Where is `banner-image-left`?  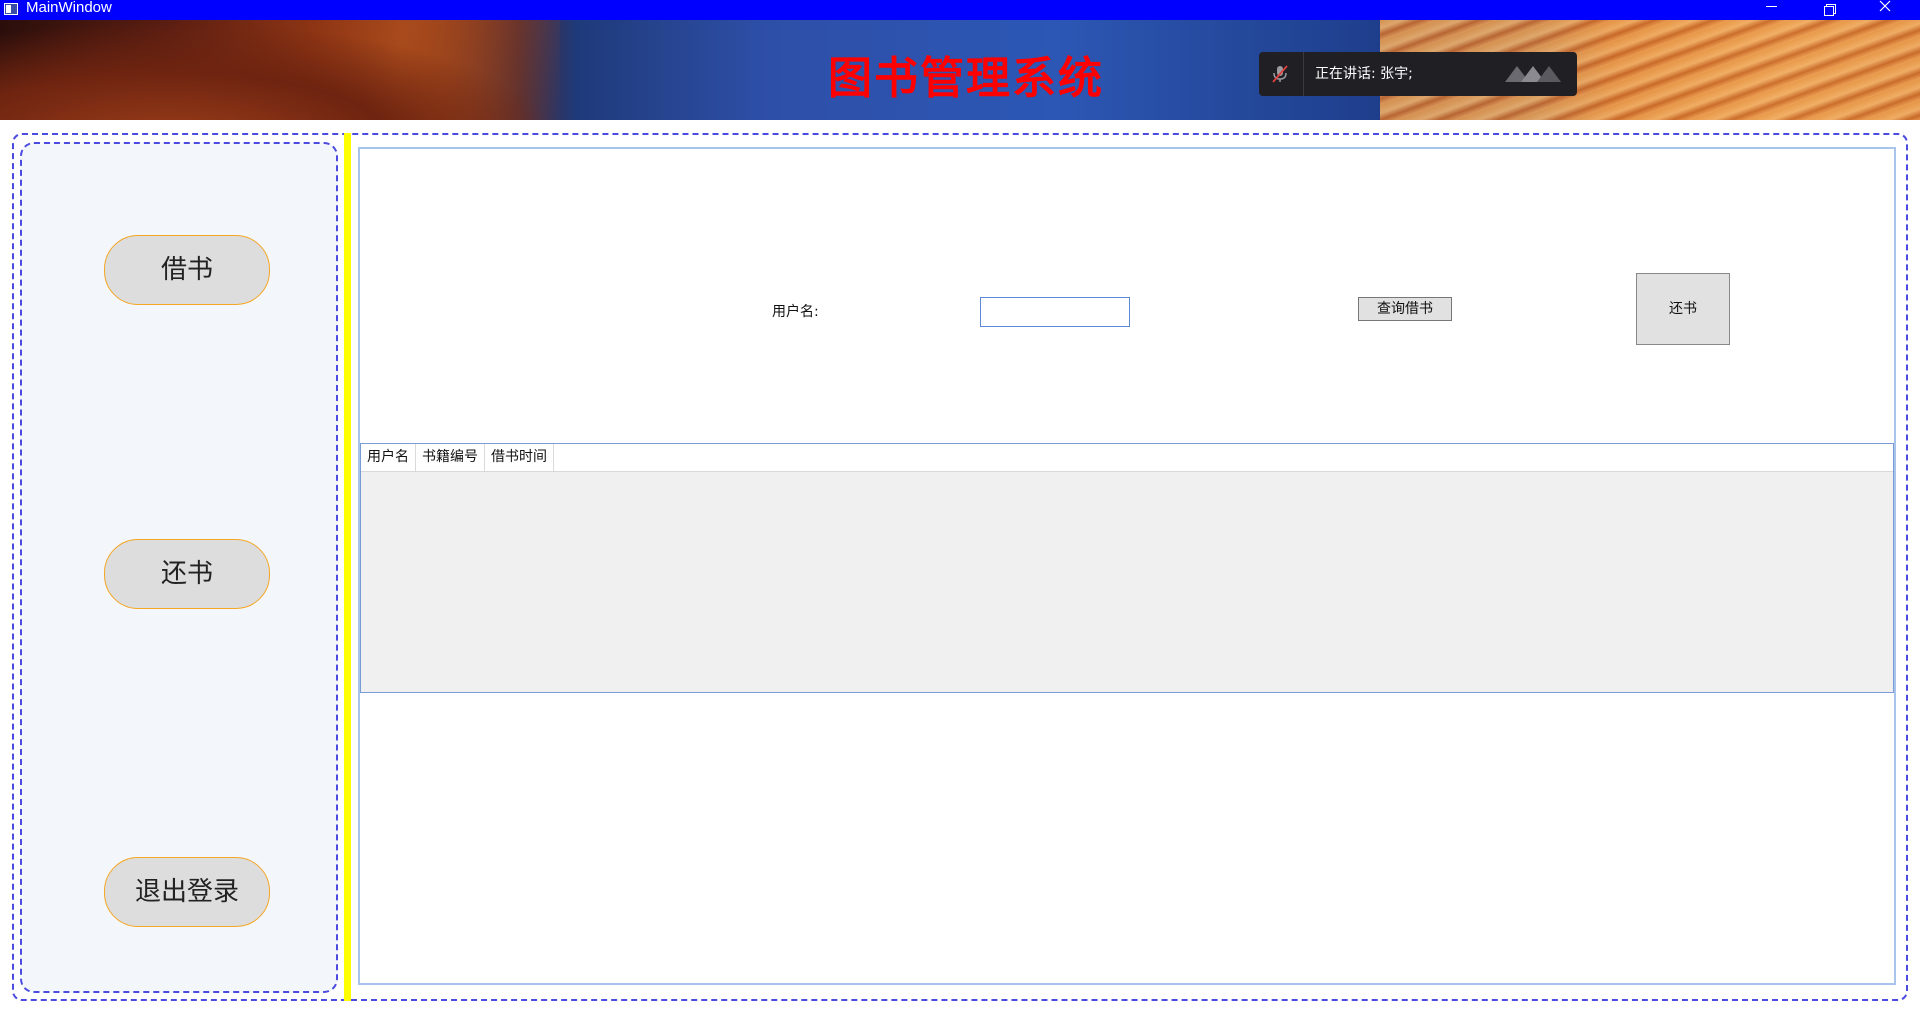
banner-image-left is located at coordinates (280, 70).